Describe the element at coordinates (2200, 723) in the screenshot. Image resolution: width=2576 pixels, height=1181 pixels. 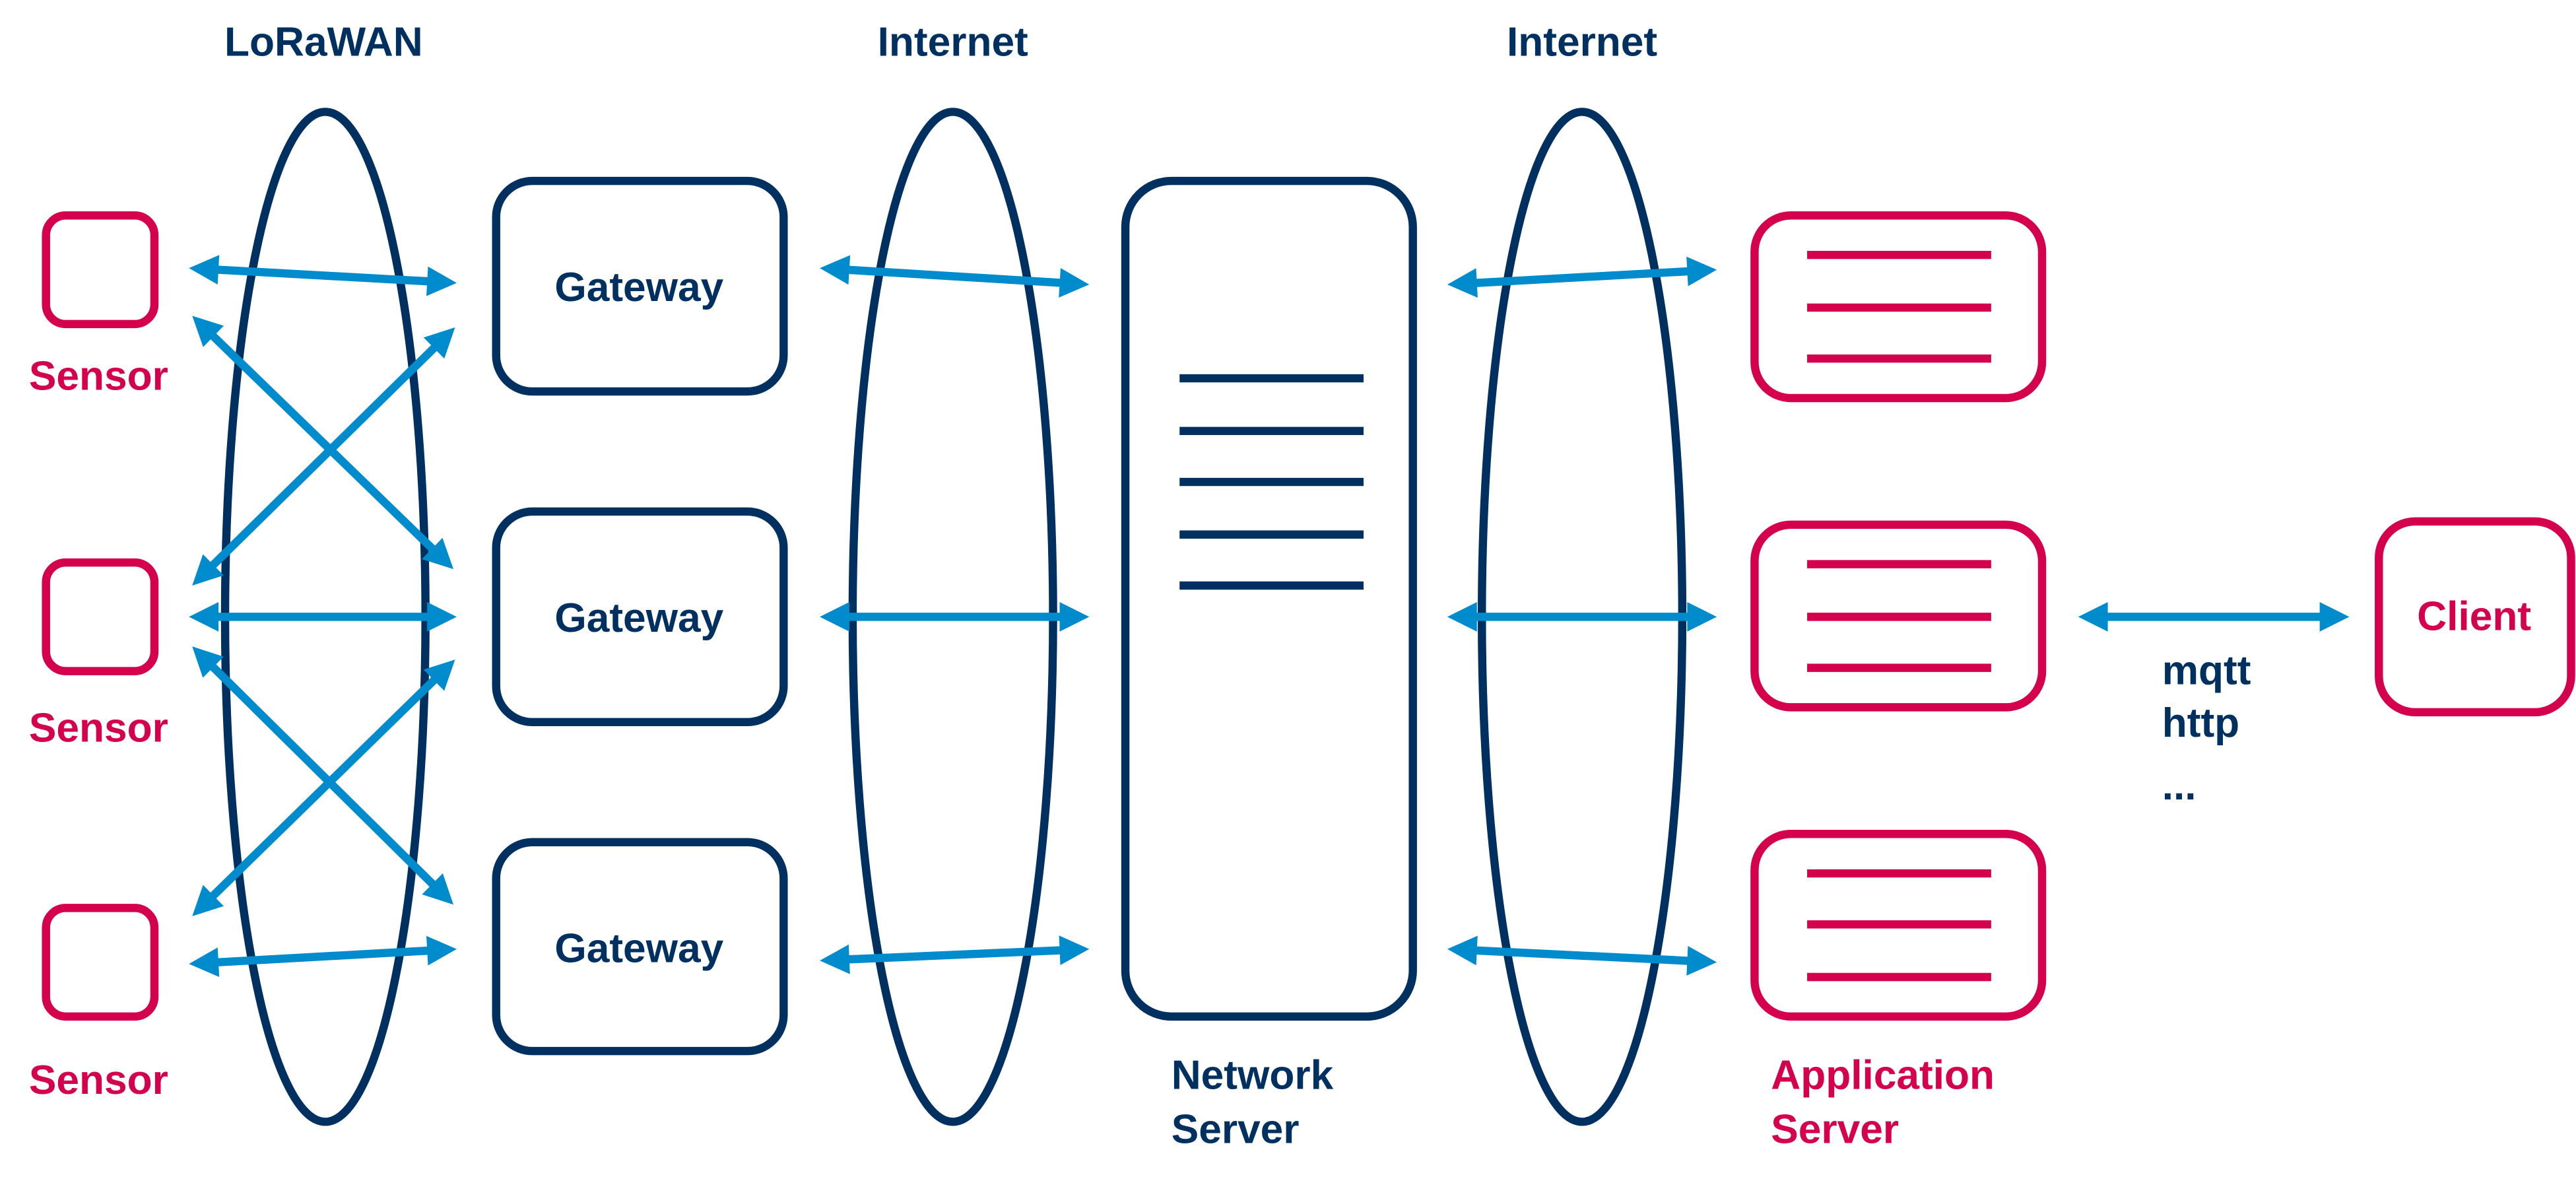
I see `protocol-label-http: http` at that location.